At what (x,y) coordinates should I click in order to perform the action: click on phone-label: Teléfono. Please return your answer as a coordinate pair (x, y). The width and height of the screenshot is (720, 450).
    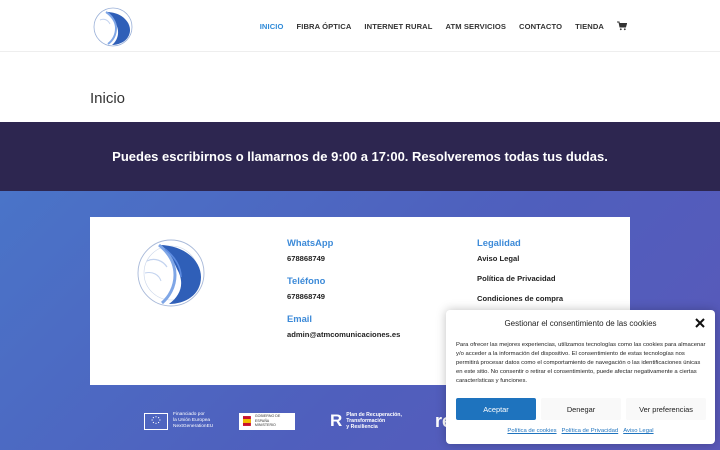
    Looking at the image, I should click on (306, 280).